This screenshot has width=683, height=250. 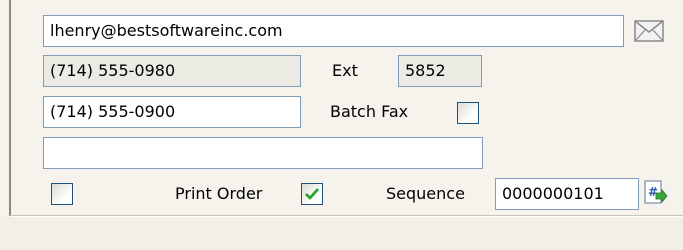 What do you see at coordinates (649, 33) in the screenshot?
I see `envelope-icon` at bounding box center [649, 33].